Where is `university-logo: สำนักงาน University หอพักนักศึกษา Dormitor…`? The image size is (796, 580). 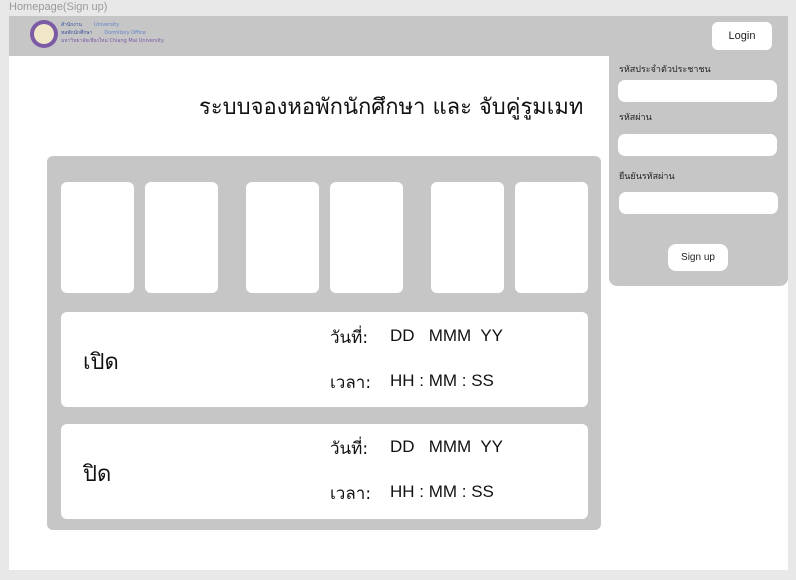
university-logo: สำนักงาน University หอพักนักศึกษา Dormitor… is located at coordinates (97, 36).